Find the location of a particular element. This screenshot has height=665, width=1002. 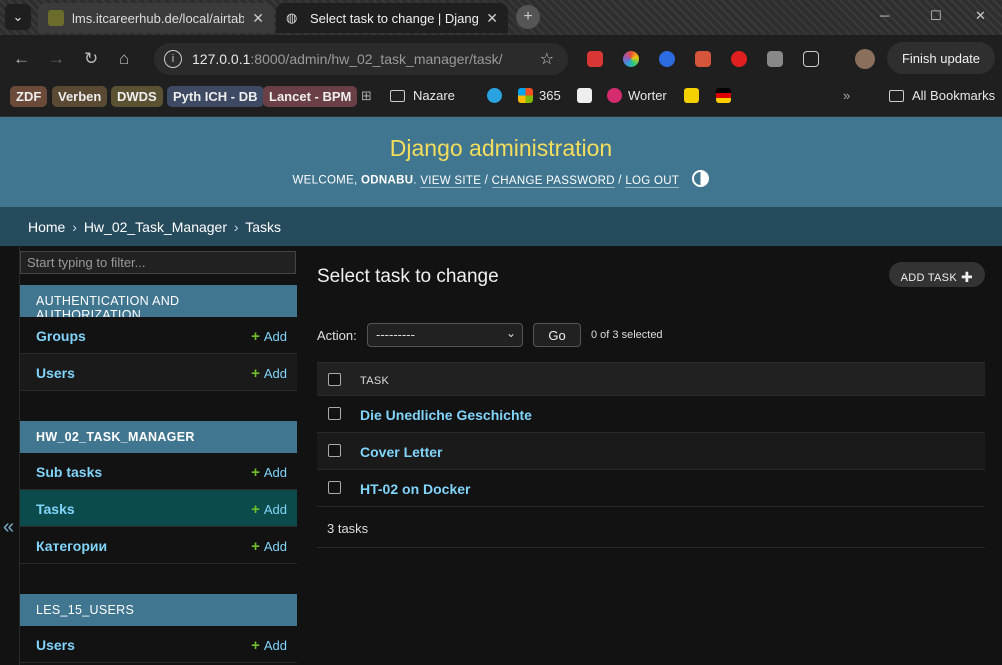

action-label: Action: is located at coordinates (337, 335).